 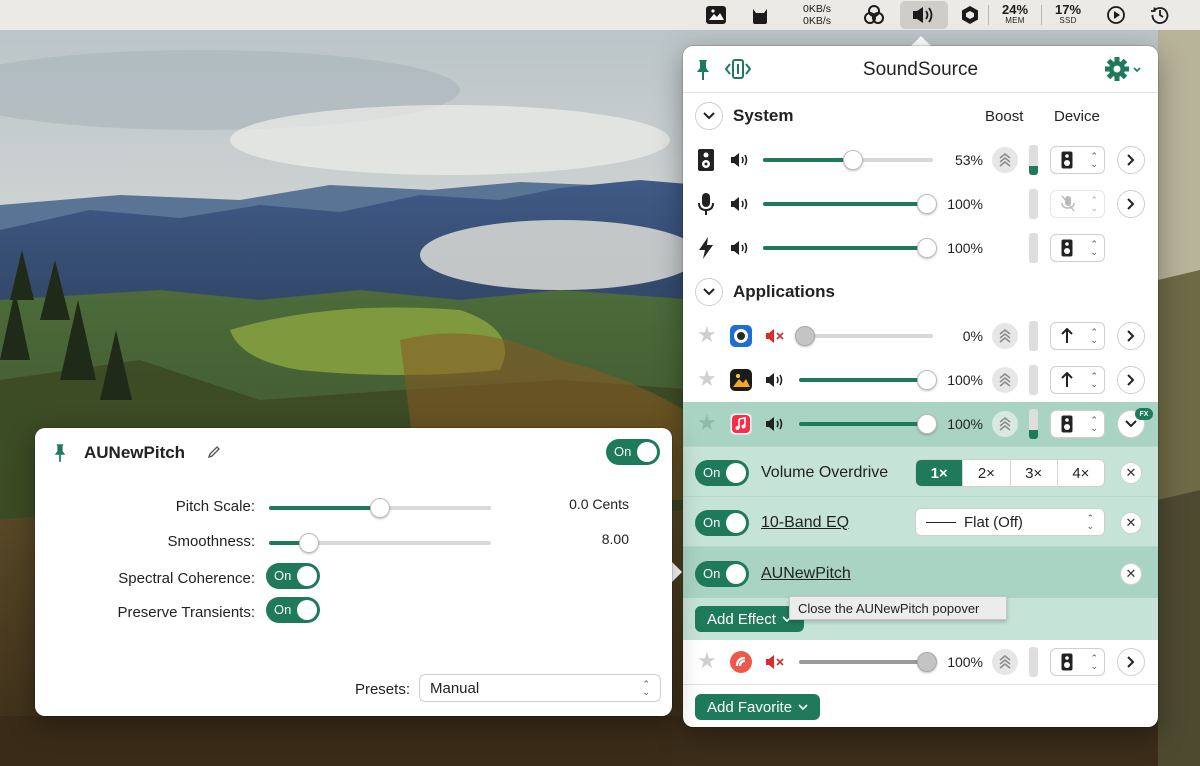 What do you see at coordinates (924, 15) in the screenshot?
I see `soundsource-menubar-icon` at bounding box center [924, 15].